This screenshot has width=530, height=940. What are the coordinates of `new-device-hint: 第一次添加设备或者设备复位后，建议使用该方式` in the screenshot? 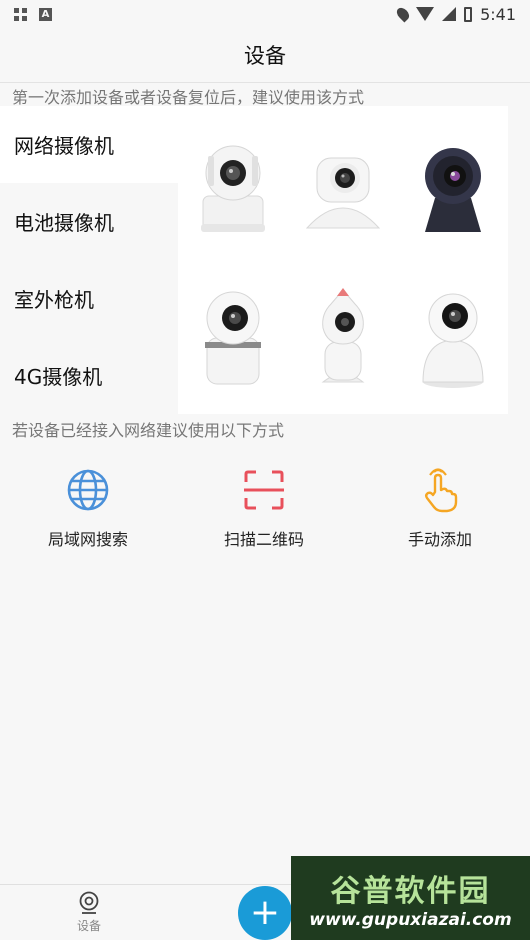 It's located at (188, 97).